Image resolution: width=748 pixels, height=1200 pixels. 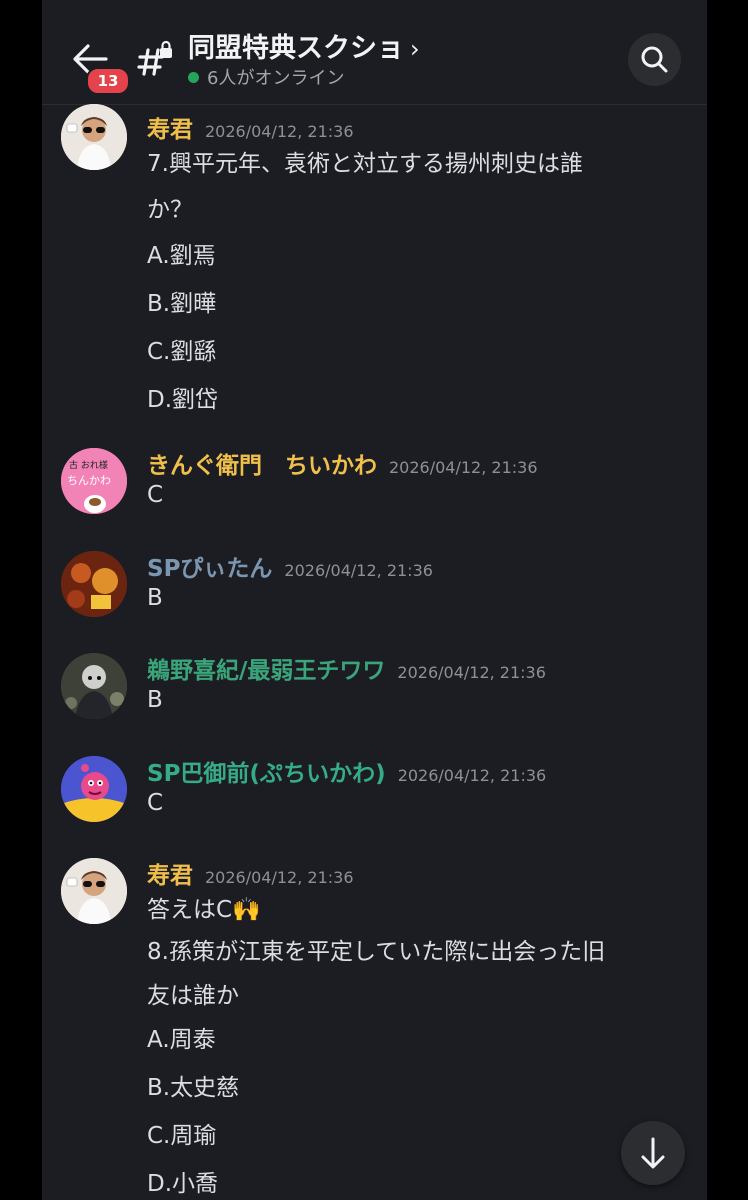 I want to click on message: 古 おれ様 ちんかわ きんぐ衛門 ちいかわ 2026/04/12, 21:36 C, so click(x=374, y=483).